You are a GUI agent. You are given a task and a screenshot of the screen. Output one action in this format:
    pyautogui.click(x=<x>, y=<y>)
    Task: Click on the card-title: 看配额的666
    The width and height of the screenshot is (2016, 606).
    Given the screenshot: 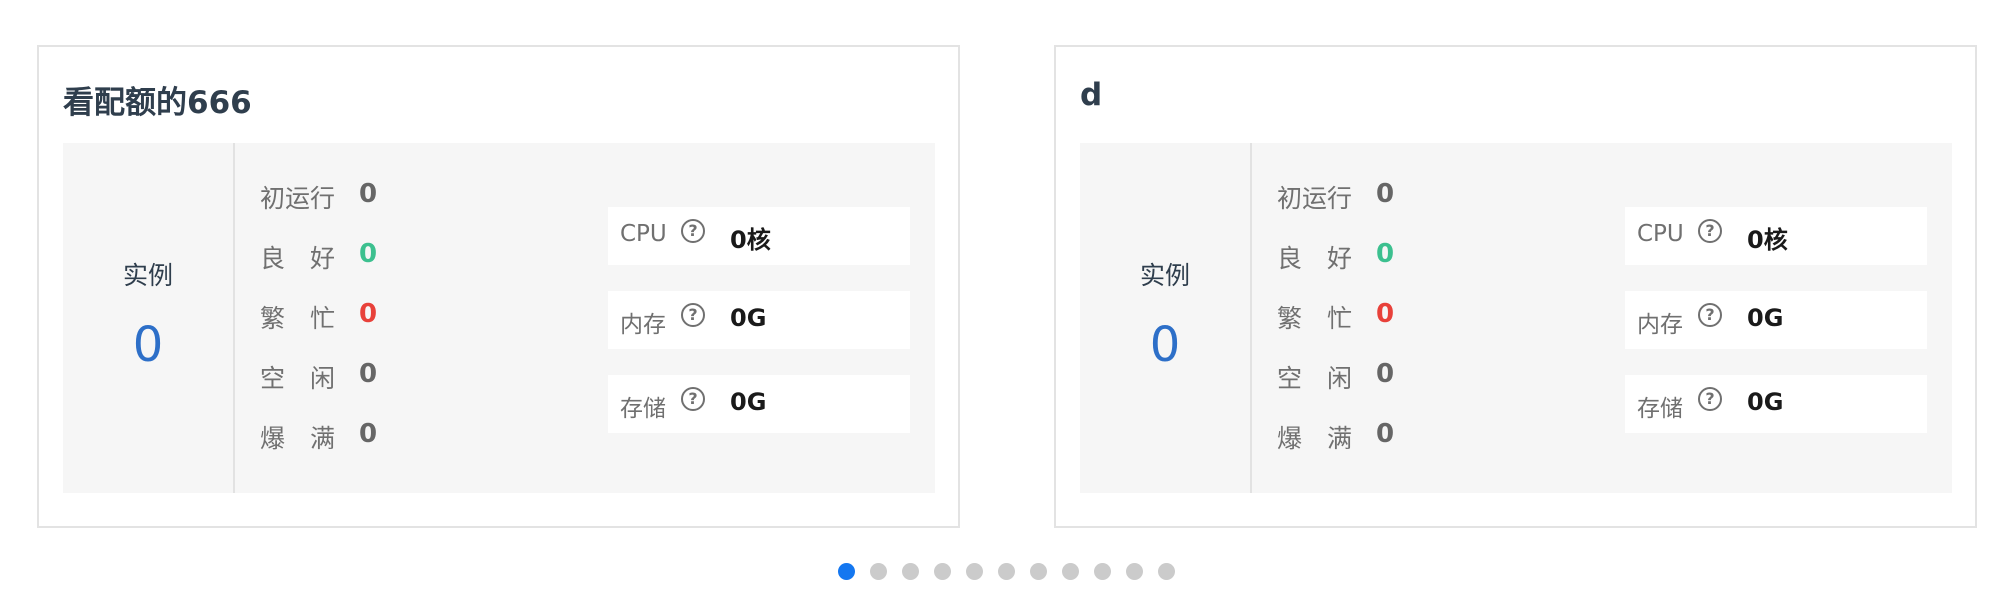 What is the action you would take?
    pyautogui.click(x=157, y=103)
    